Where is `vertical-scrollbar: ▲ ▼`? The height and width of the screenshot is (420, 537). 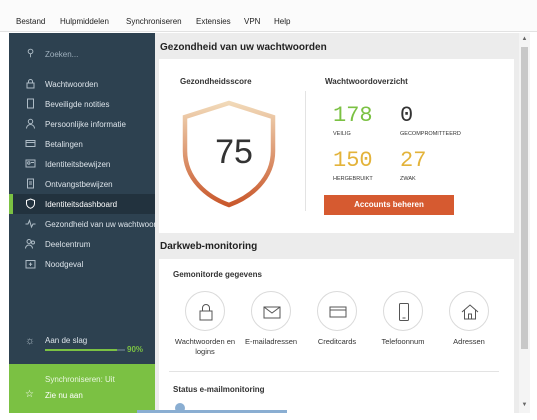
vertical-scrollbar: ▲ ▼ is located at coordinates (524, 223).